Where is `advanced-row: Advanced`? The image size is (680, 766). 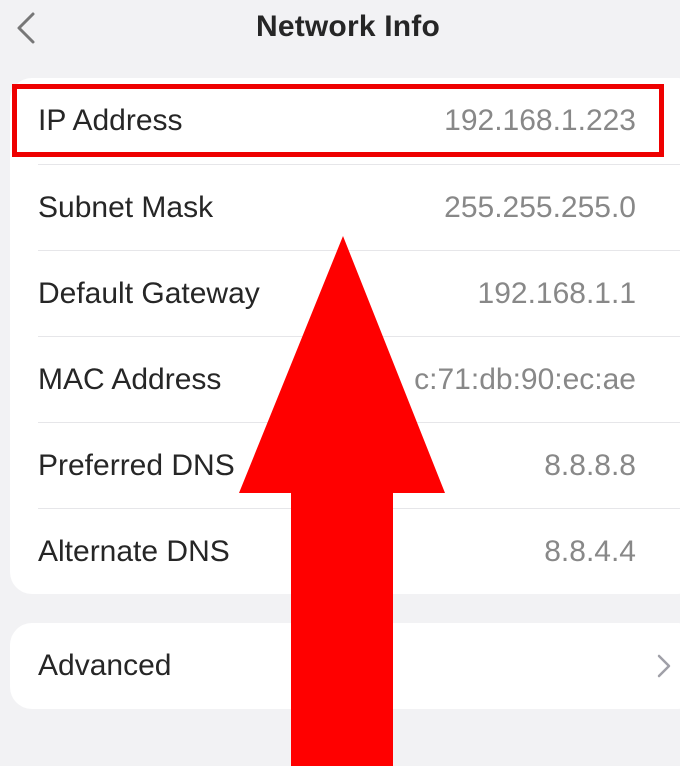 advanced-row: Advanced is located at coordinates (345, 666).